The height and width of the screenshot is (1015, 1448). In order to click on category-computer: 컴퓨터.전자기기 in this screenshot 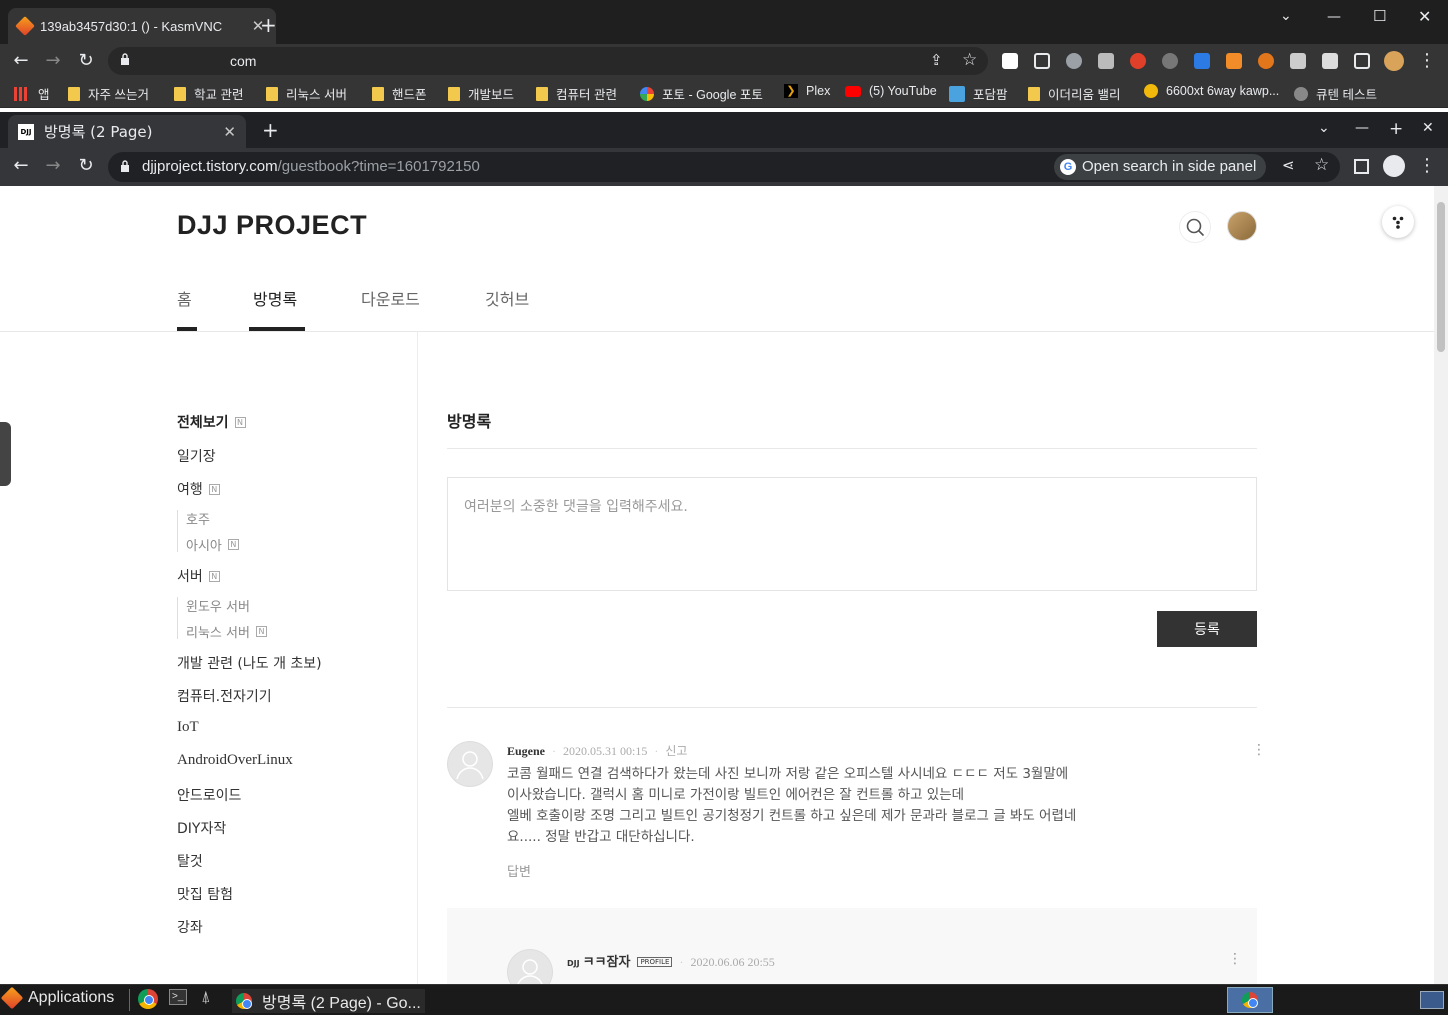, I will do `click(224, 696)`.